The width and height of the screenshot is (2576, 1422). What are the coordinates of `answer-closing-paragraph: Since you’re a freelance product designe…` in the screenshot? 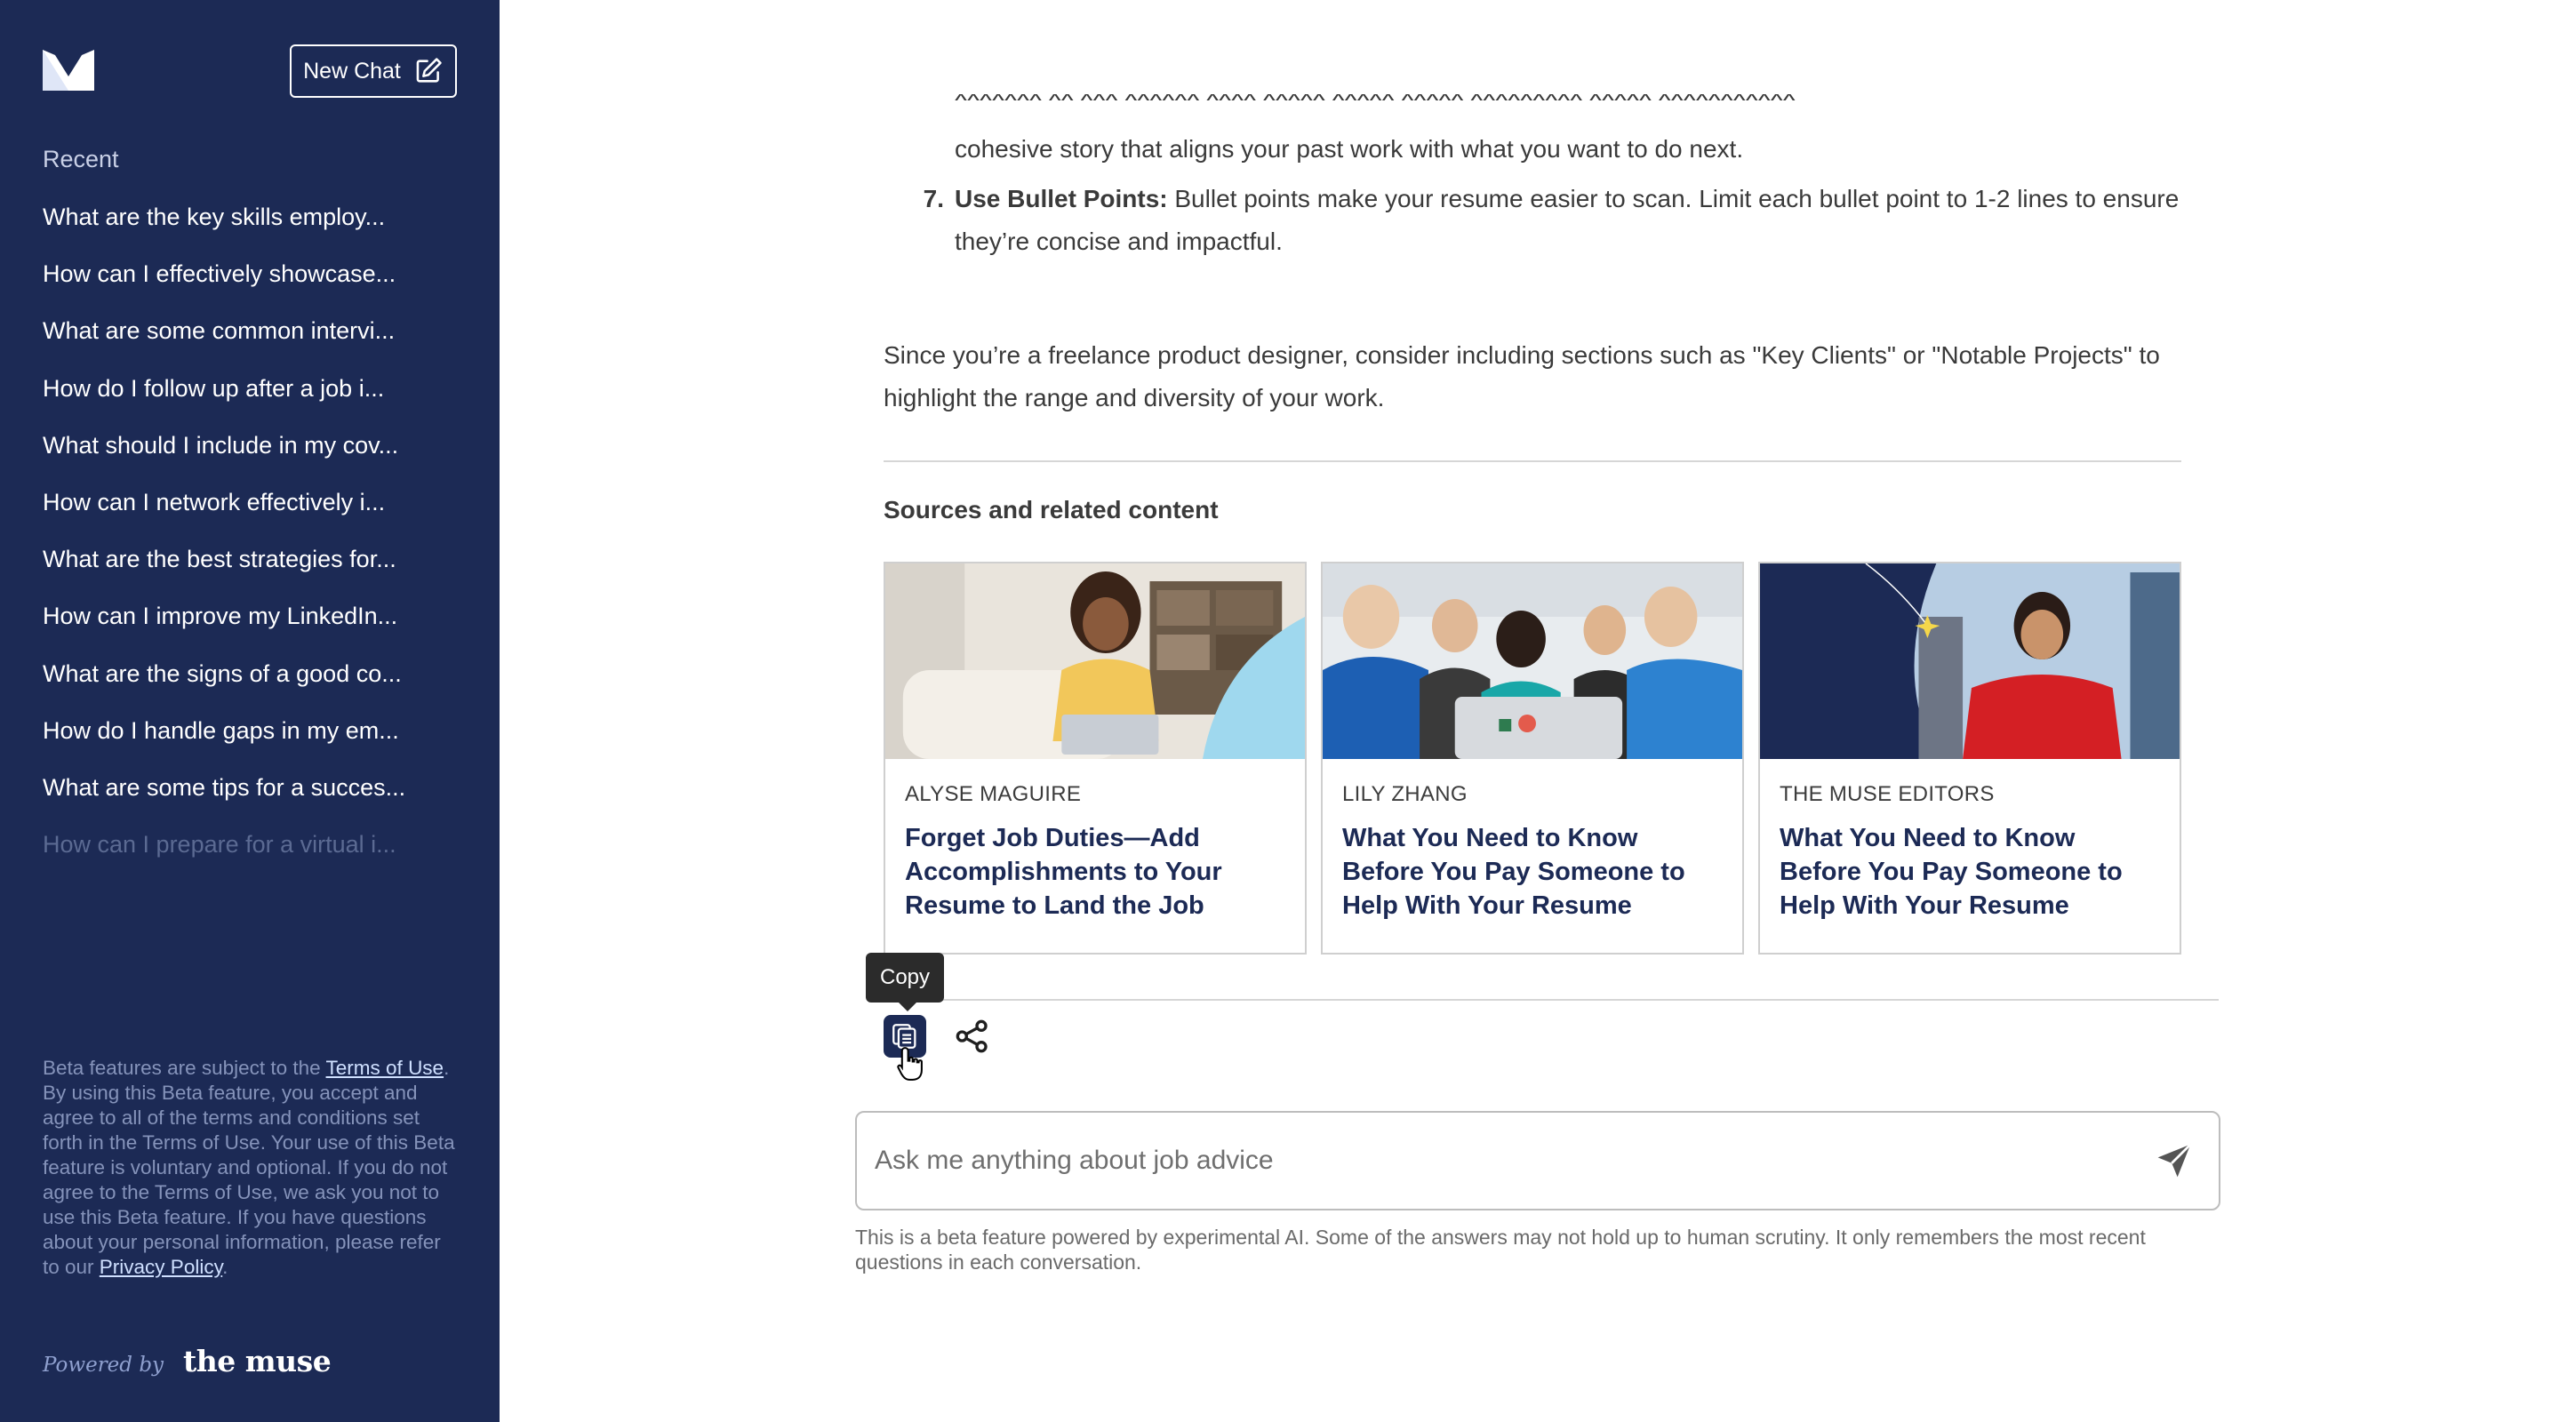 It's located at (1522, 376).